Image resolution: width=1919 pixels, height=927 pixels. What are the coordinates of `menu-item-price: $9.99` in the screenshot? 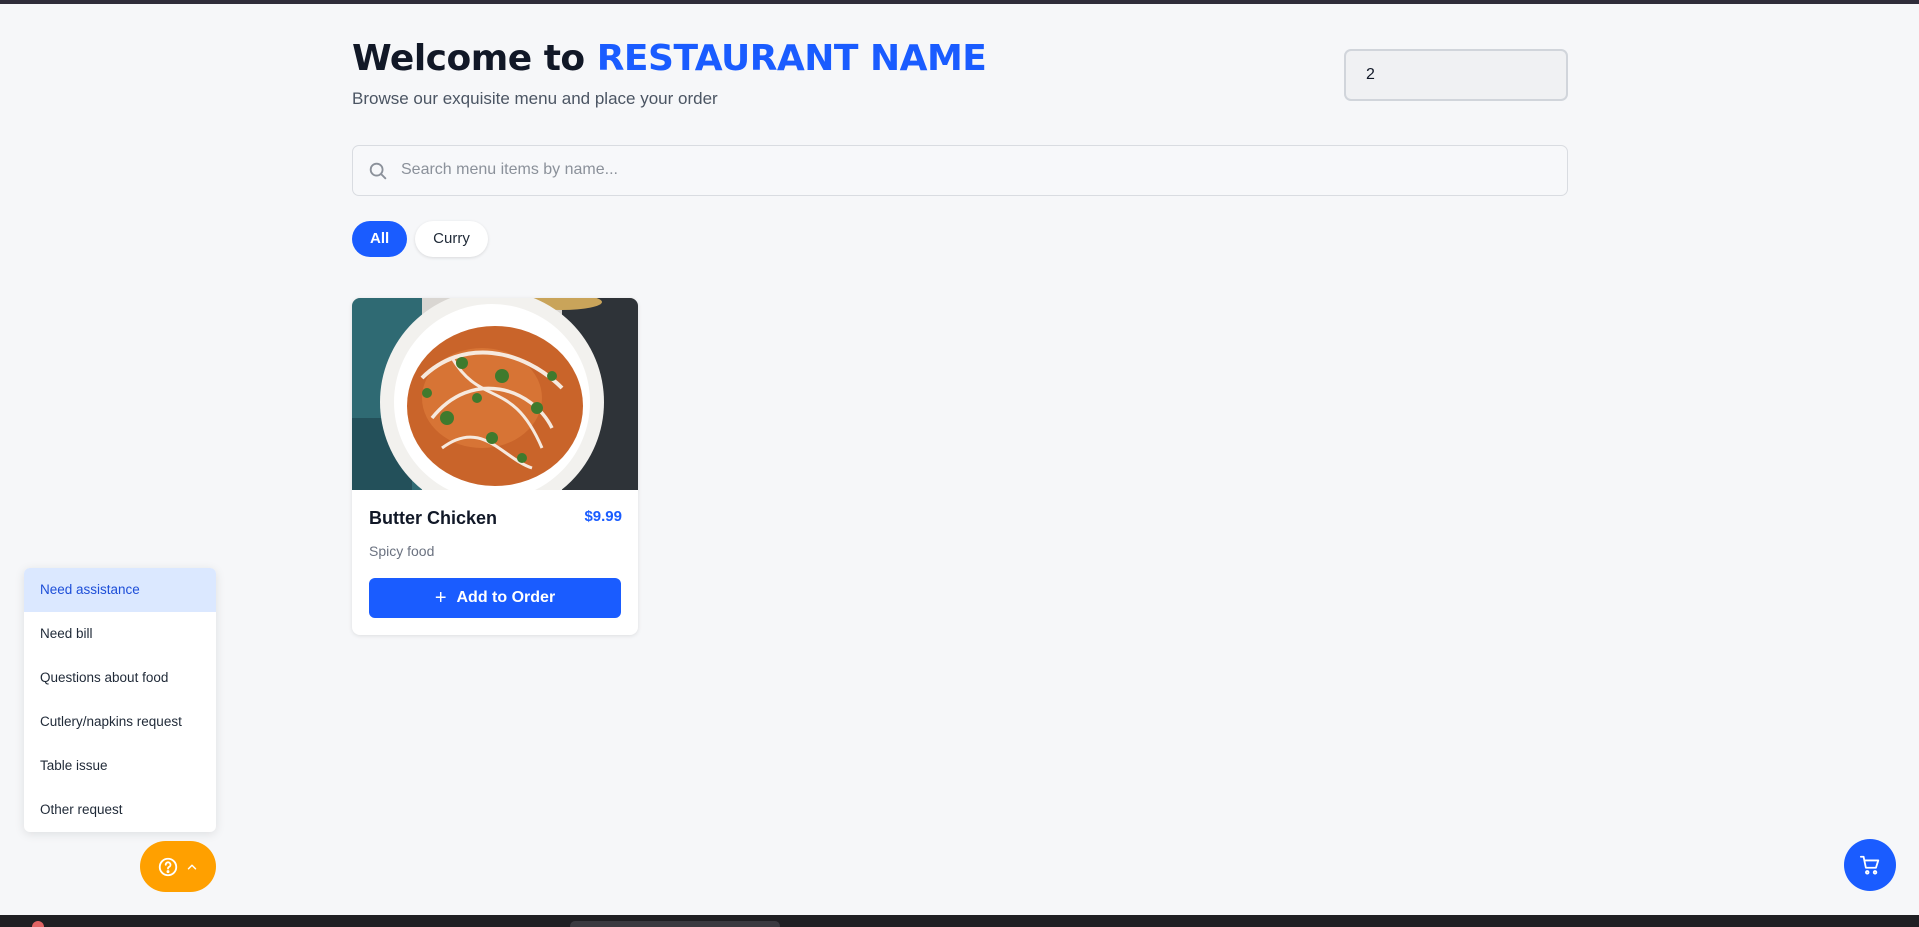 It's located at (603, 516).